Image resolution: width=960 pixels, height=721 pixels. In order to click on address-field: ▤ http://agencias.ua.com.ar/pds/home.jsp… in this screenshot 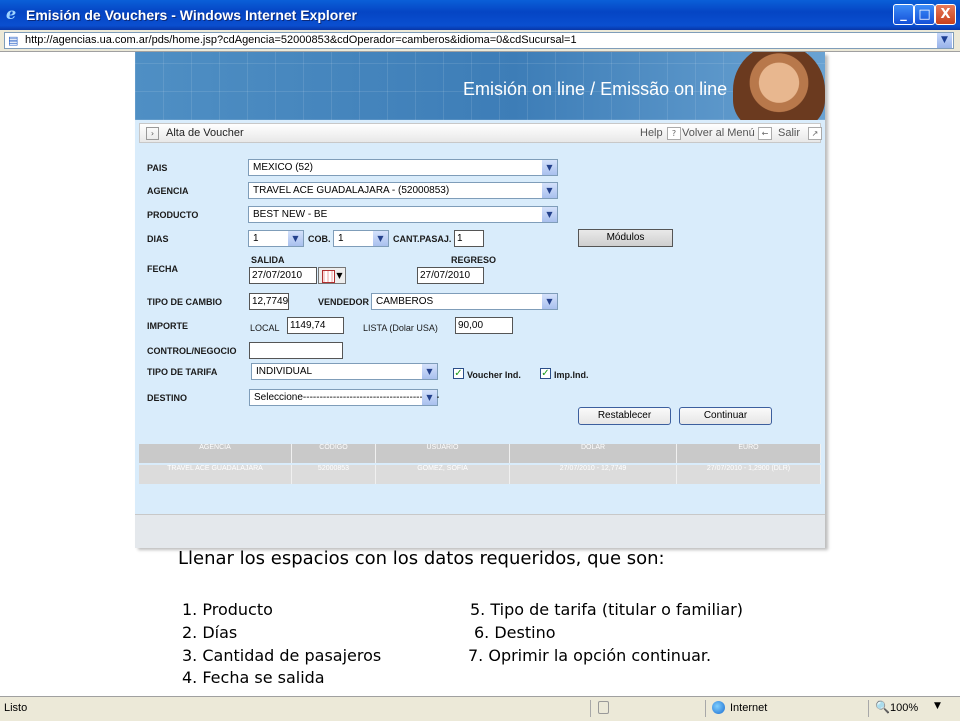, I will do `click(479, 40)`.